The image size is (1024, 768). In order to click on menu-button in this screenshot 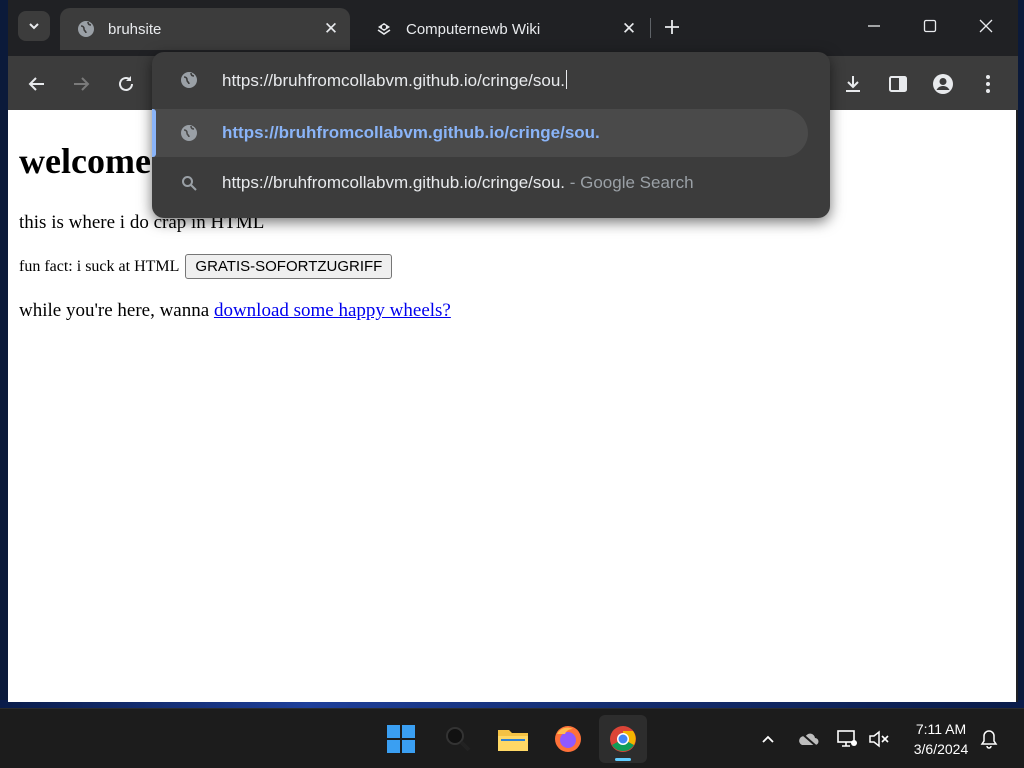, I will do `click(988, 84)`.